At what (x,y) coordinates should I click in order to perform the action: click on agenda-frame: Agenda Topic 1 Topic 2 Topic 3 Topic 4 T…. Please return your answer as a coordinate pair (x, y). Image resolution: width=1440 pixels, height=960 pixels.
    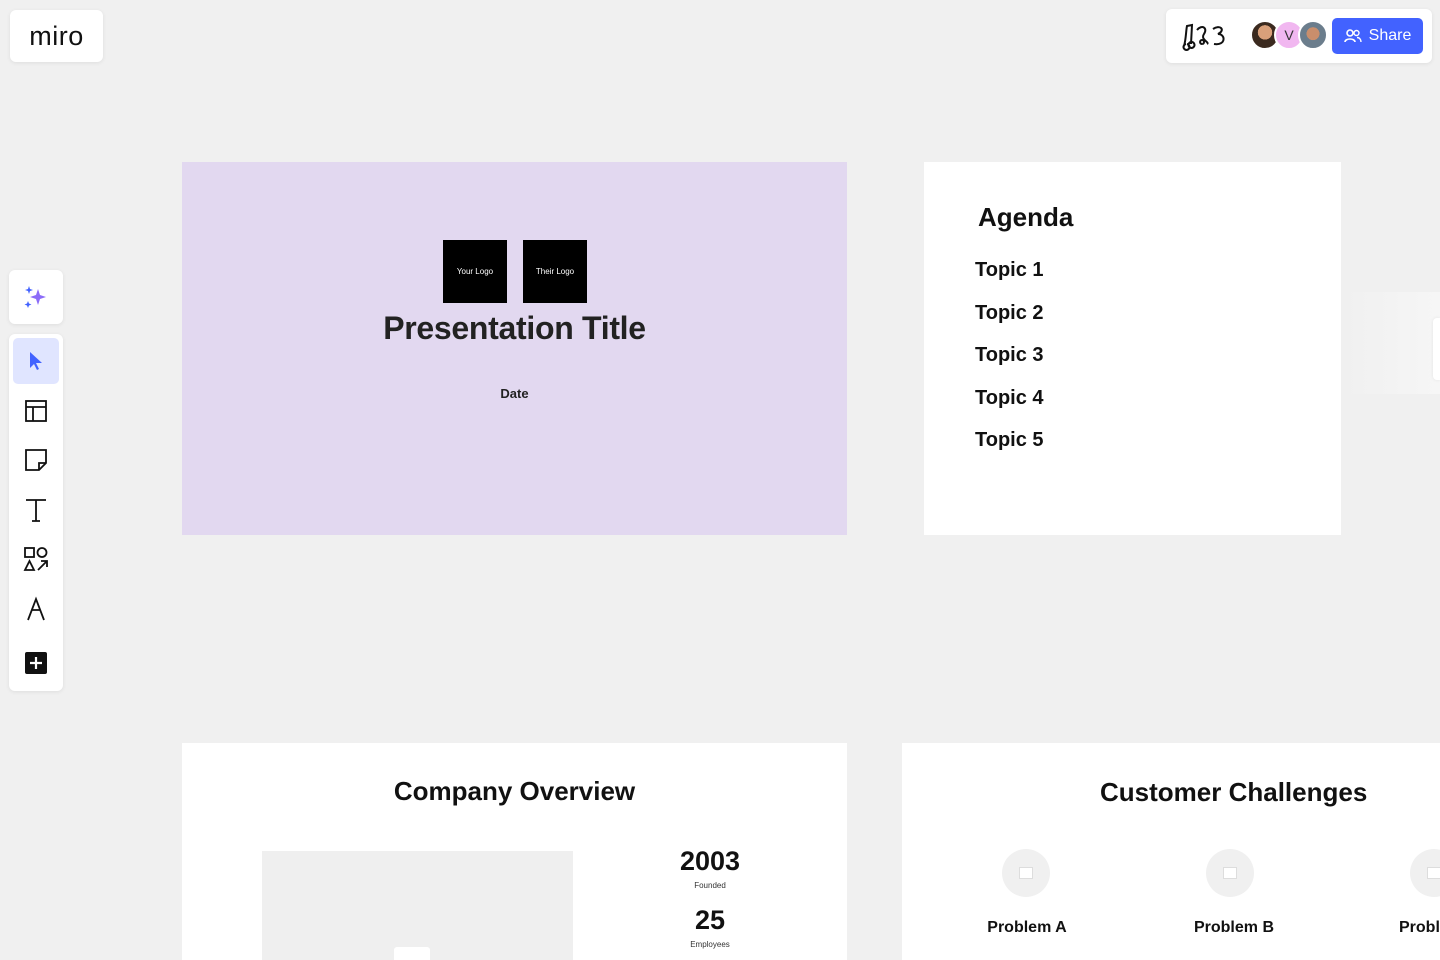
    Looking at the image, I should click on (1132, 348).